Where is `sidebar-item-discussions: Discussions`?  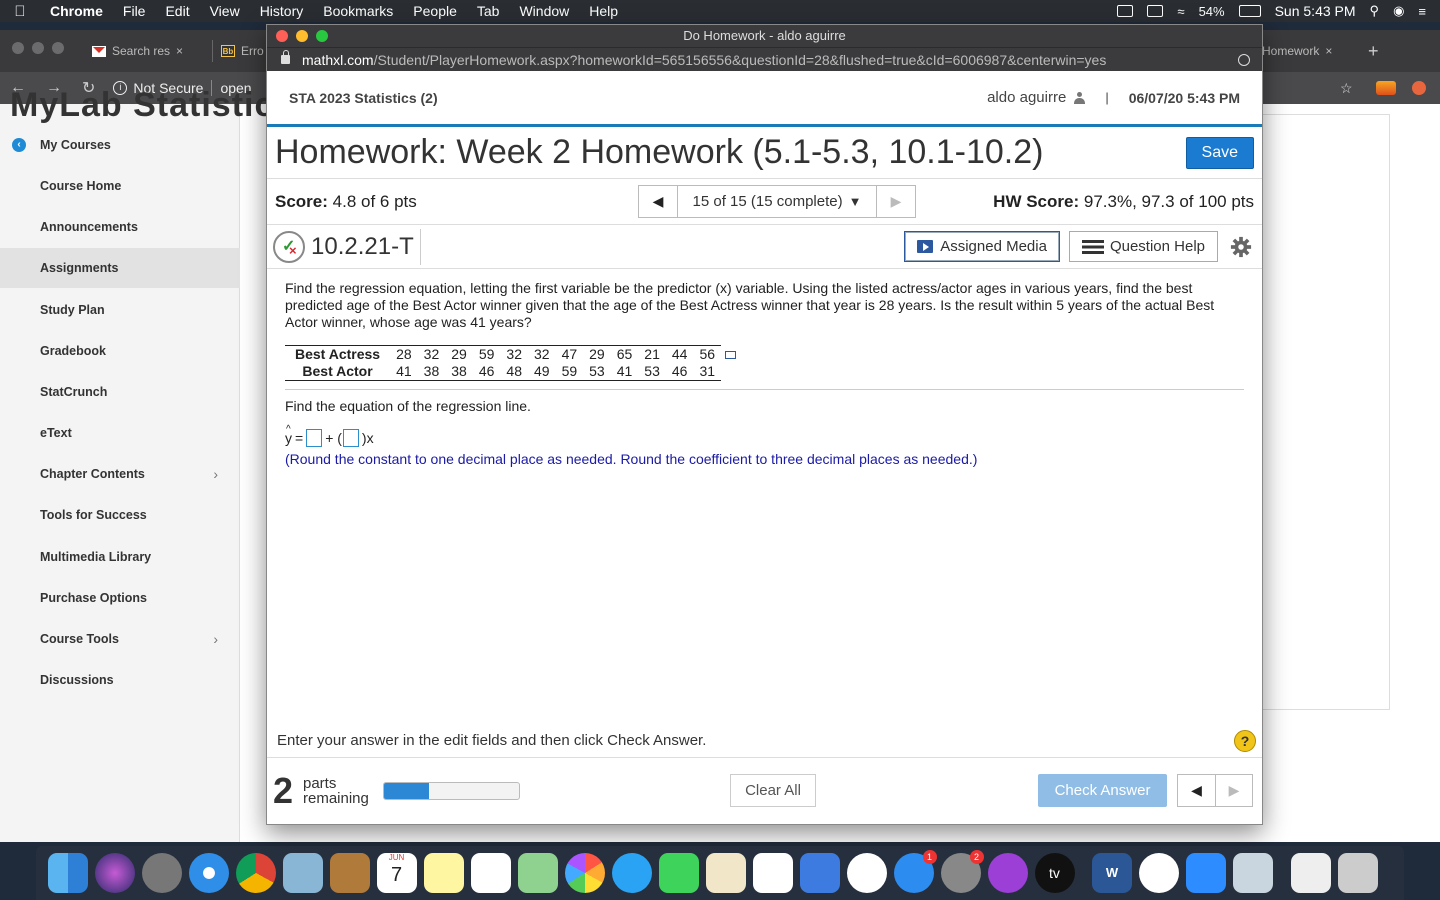
sidebar-item-discussions: Discussions is located at coordinates (120, 680).